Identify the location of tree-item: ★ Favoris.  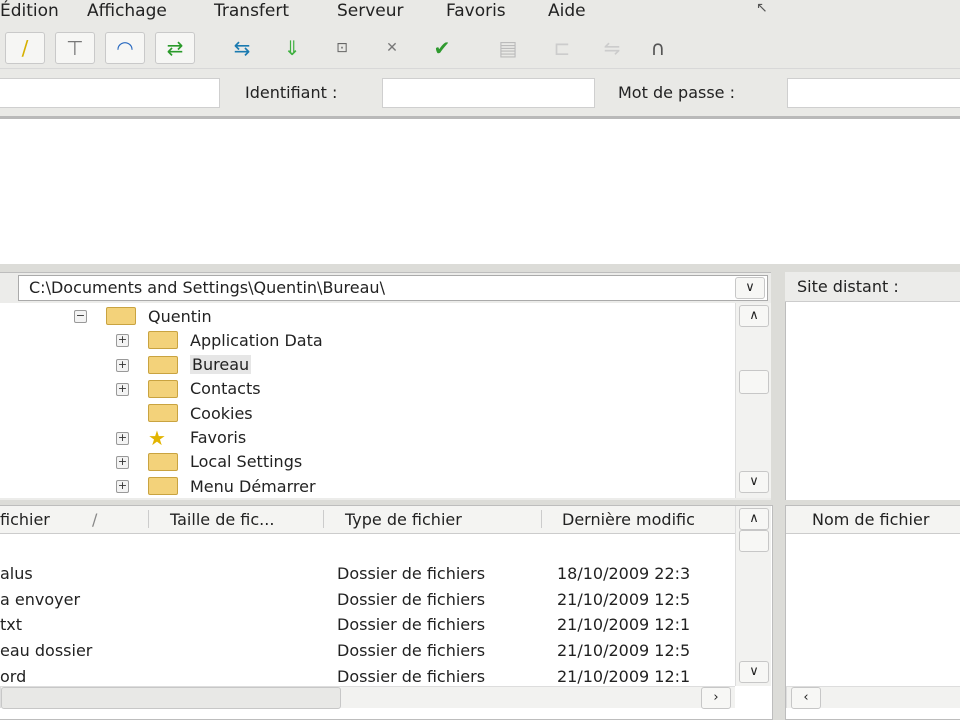
(197, 437).